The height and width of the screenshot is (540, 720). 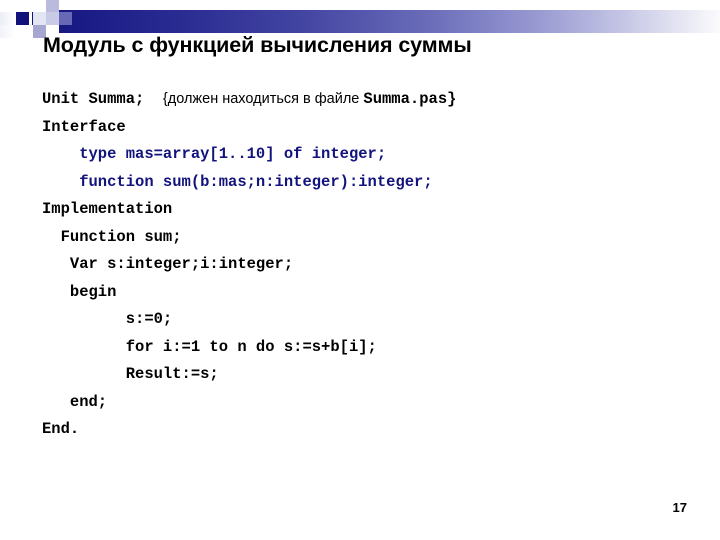 What do you see at coordinates (372, 128) in the screenshot?
I see `line-interface: Interface` at bounding box center [372, 128].